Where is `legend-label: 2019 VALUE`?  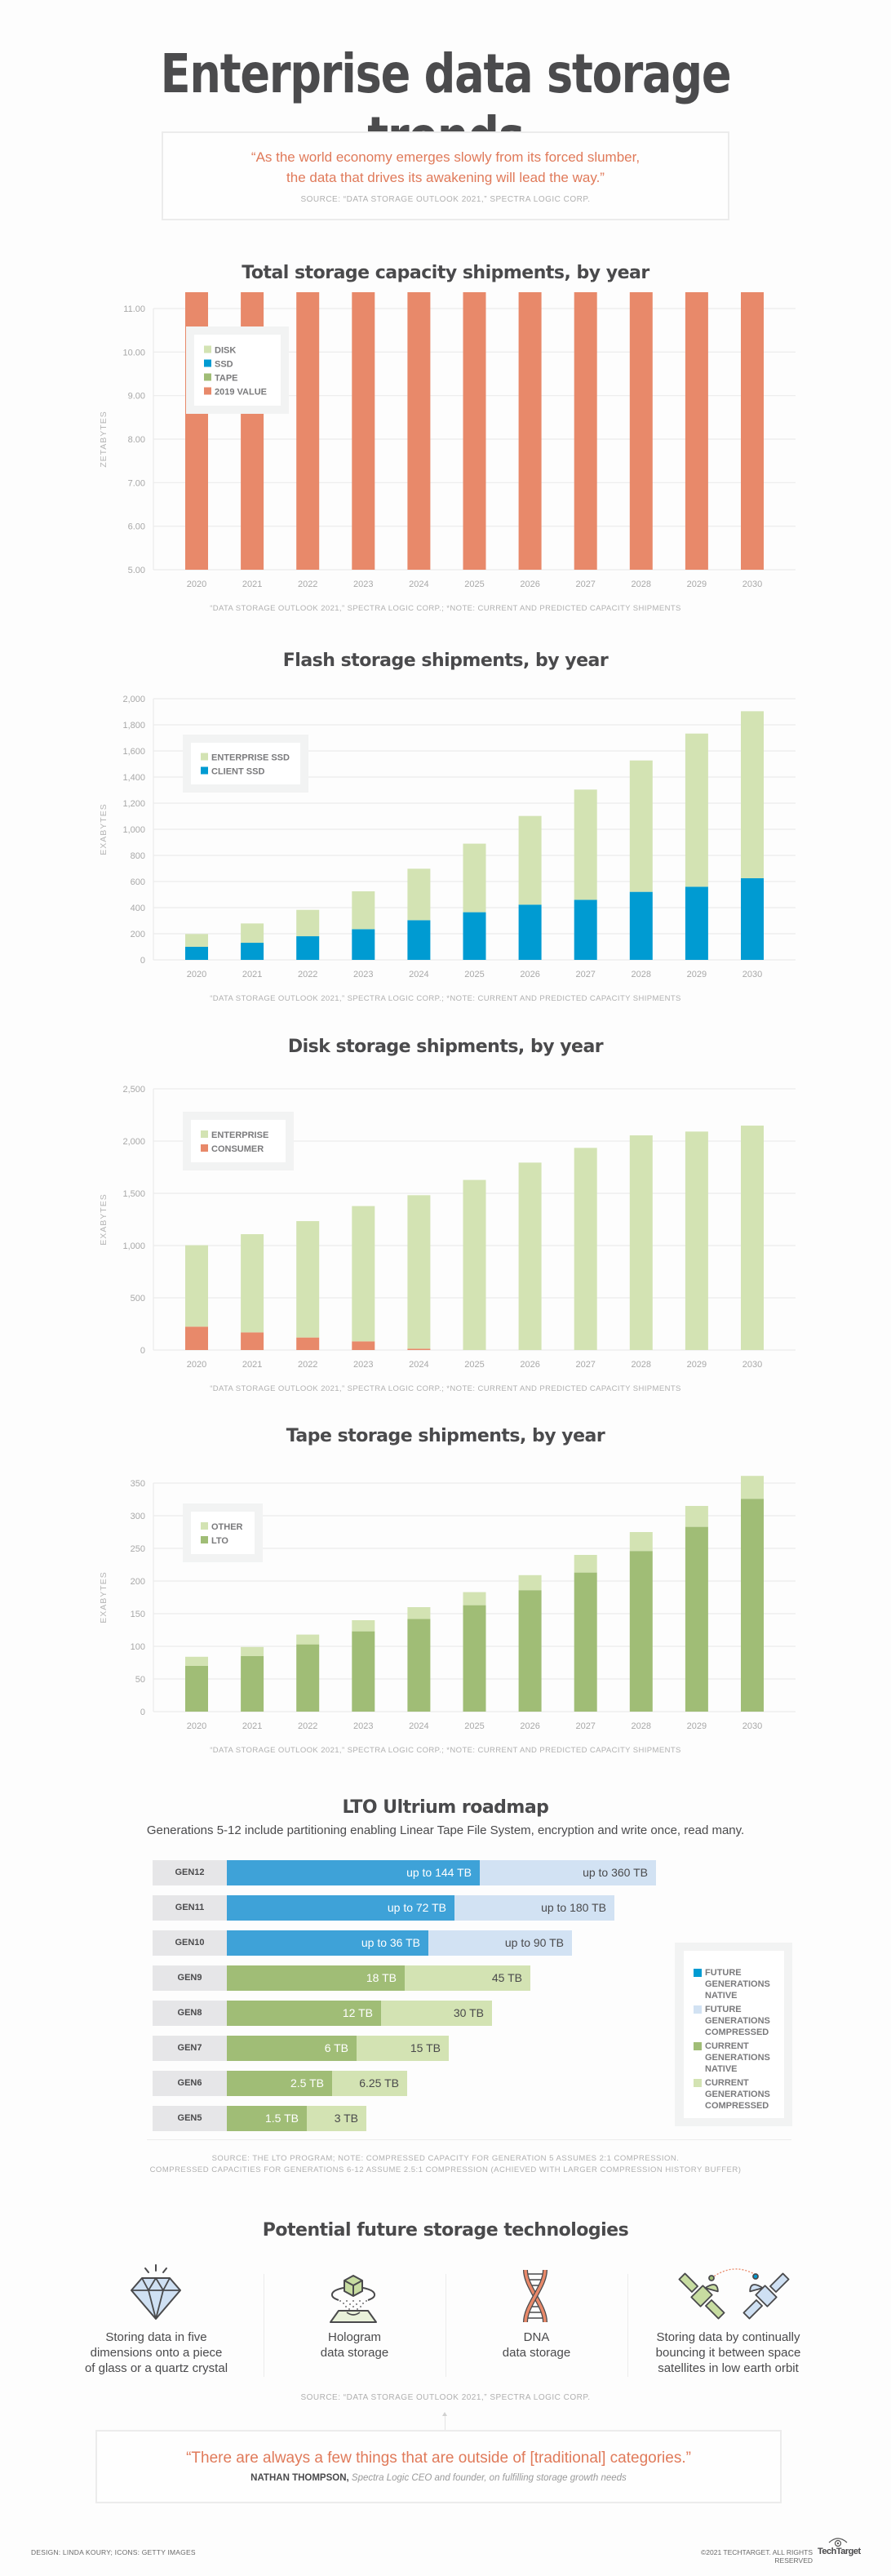 legend-label: 2019 VALUE is located at coordinates (241, 393).